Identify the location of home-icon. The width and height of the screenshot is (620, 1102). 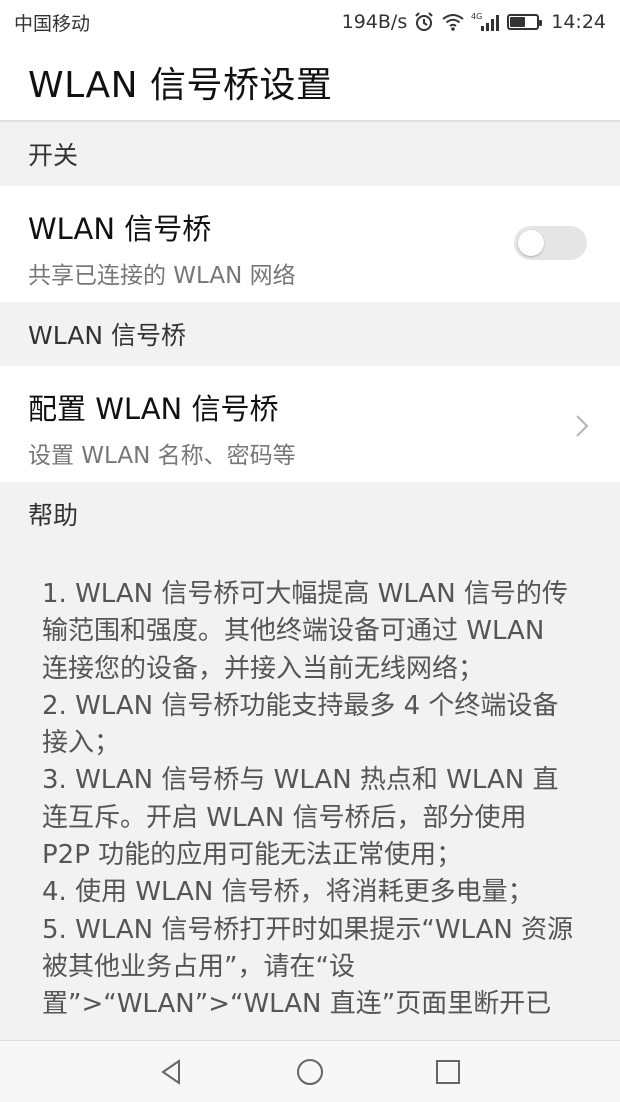
(310, 1071).